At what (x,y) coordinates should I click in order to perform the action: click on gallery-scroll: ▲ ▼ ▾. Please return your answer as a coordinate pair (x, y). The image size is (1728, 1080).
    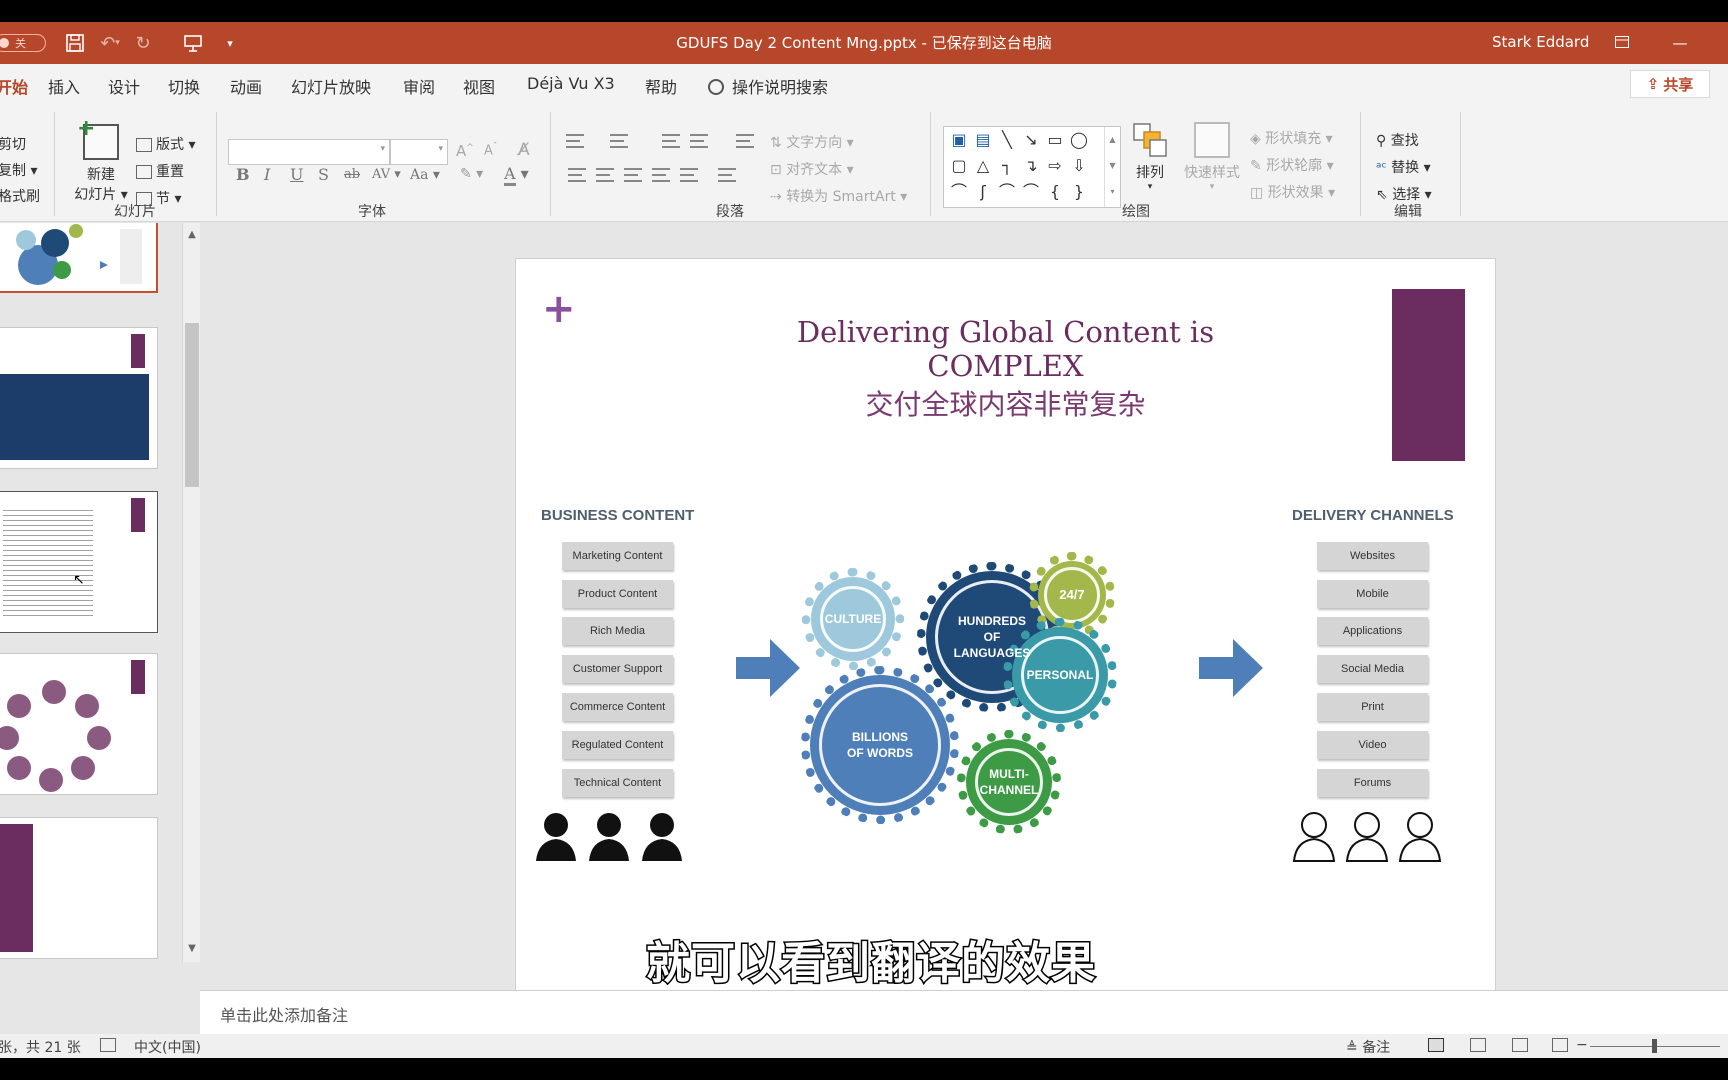
    Looking at the image, I should click on (1112, 167).